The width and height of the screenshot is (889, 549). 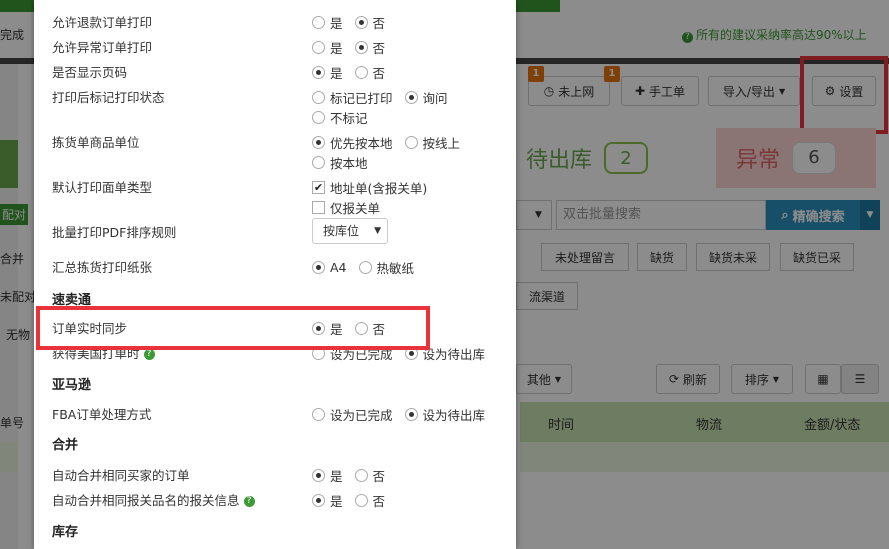 What do you see at coordinates (114, 232) in the screenshot?
I see `settings-row-label: 批量打印PDF排序规则` at bounding box center [114, 232].